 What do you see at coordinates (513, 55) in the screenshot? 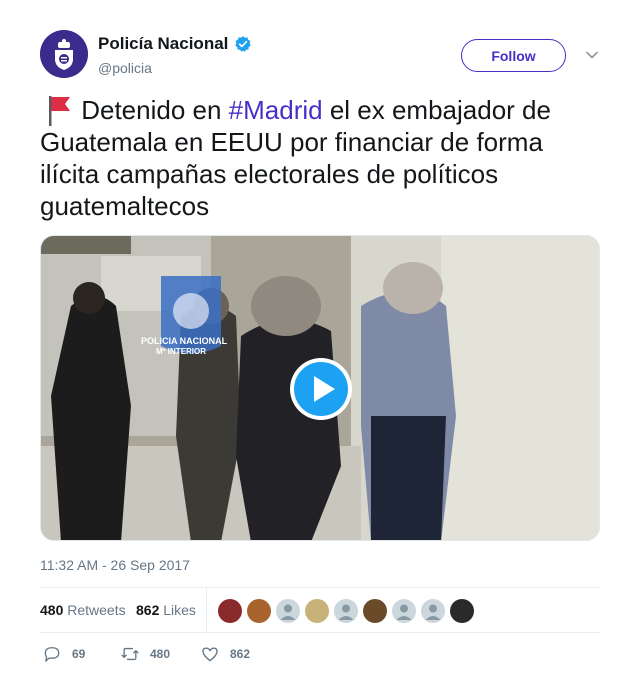
I see `follow-button: Follow` at bounding box center [513, 55].